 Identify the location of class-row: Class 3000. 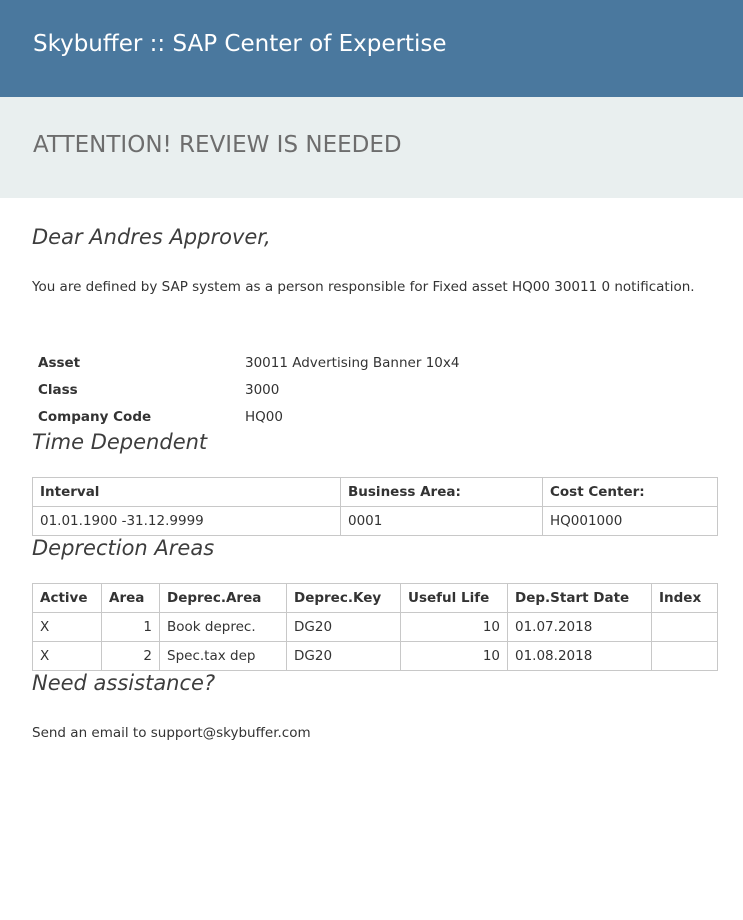
(245, 389).